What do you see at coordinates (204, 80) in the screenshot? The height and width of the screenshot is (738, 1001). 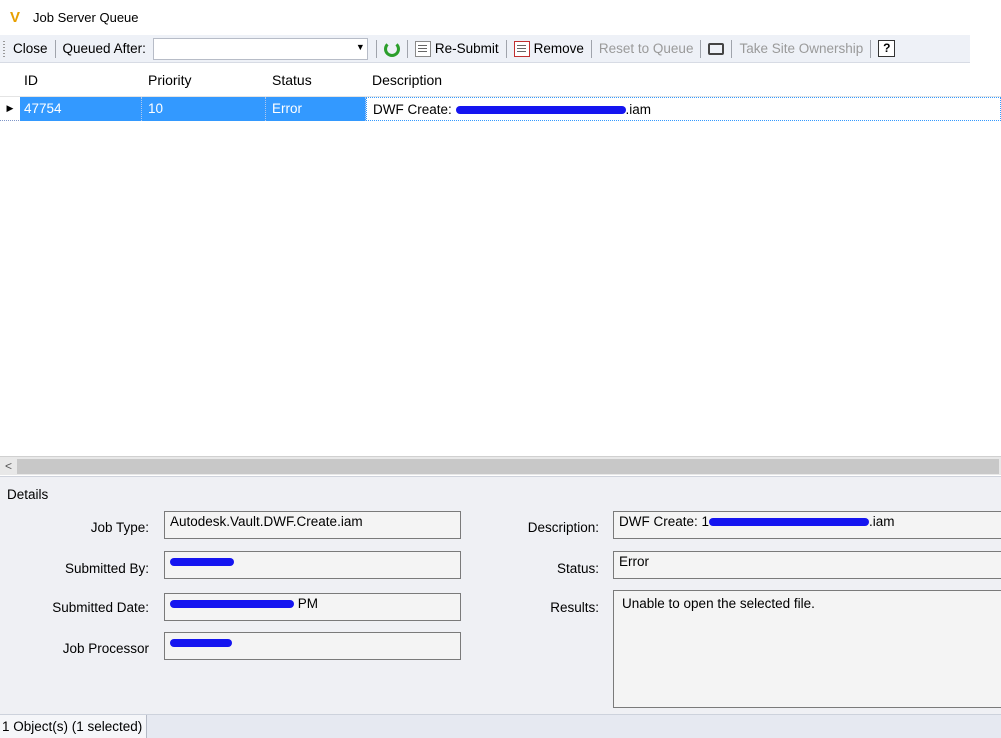 I see `column-header-priority: Priority` at bounding box center [204, 80].